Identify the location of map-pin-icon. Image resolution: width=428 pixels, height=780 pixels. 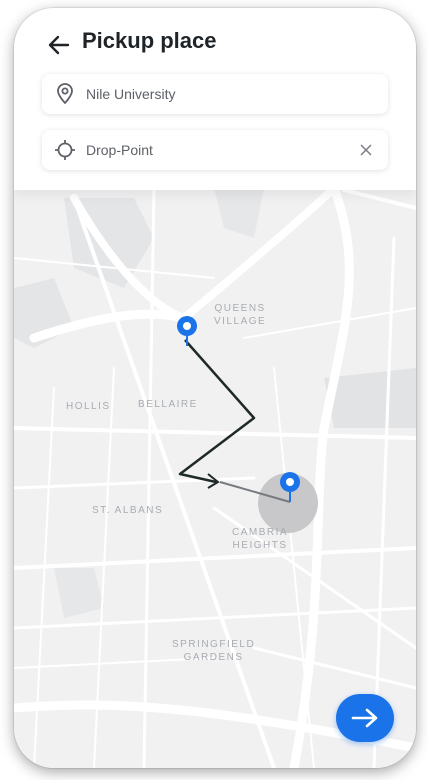
(65, 94).